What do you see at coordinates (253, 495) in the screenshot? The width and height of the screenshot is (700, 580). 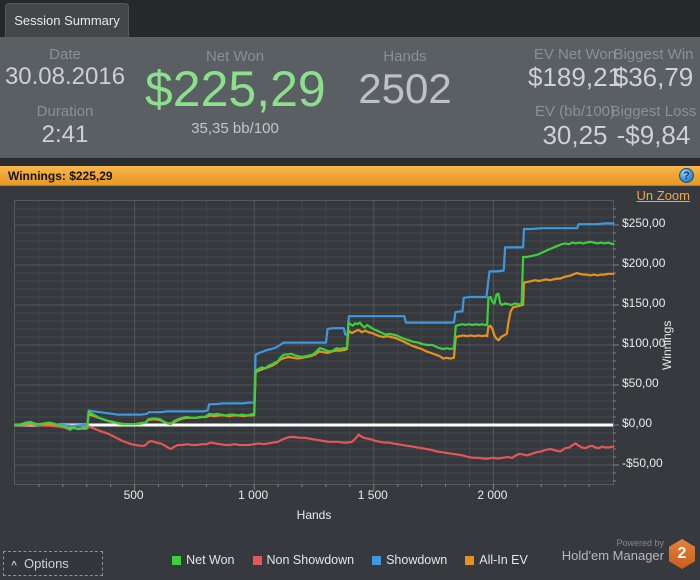 I see `x-axis-label: 1 000` at bounding box center [253, 495].